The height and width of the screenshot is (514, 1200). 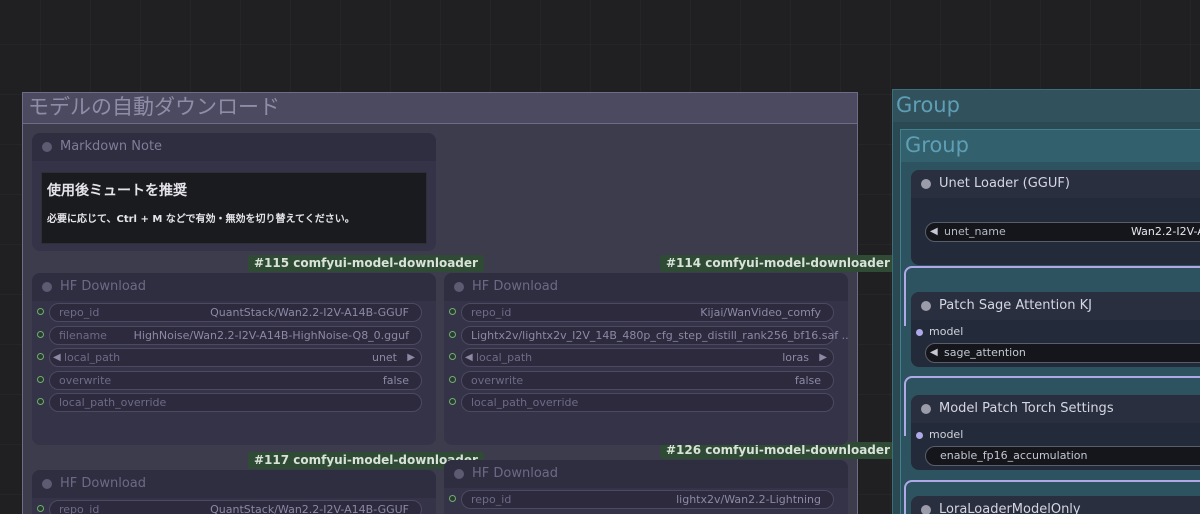 I want to click on local-path-combo: ◀ local_path loras ▶, so click(x=647, y=357).